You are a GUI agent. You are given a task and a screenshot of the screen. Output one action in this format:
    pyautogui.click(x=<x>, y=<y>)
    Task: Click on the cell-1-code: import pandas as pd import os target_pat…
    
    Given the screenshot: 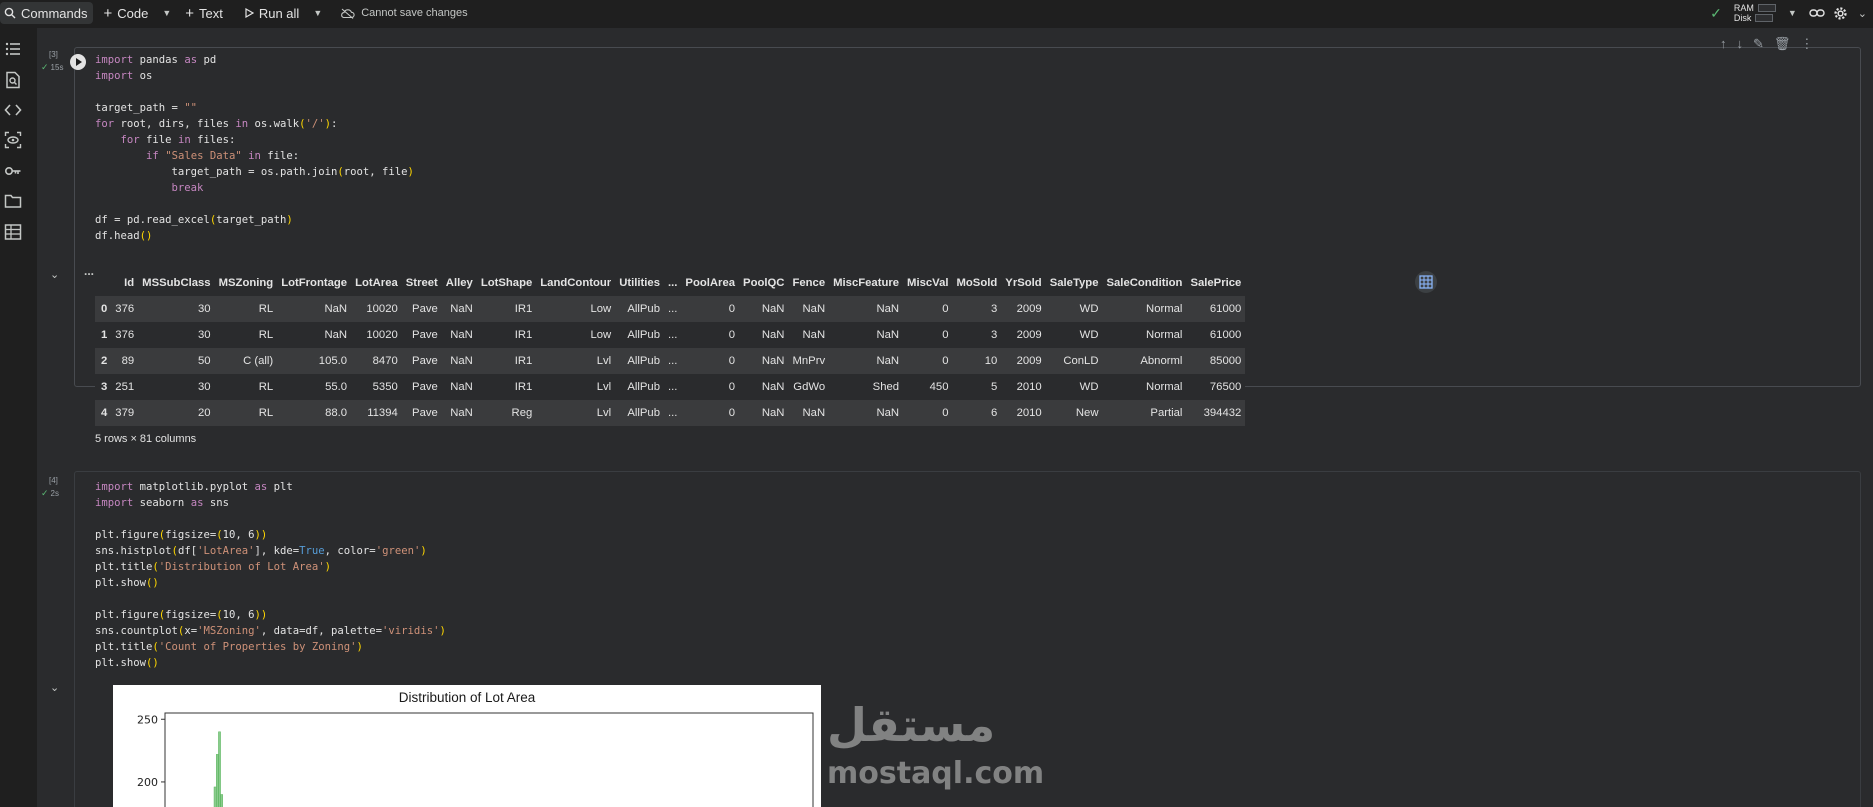 What is the action you would take?
    pyautogui.click(x=254, y=148)
    